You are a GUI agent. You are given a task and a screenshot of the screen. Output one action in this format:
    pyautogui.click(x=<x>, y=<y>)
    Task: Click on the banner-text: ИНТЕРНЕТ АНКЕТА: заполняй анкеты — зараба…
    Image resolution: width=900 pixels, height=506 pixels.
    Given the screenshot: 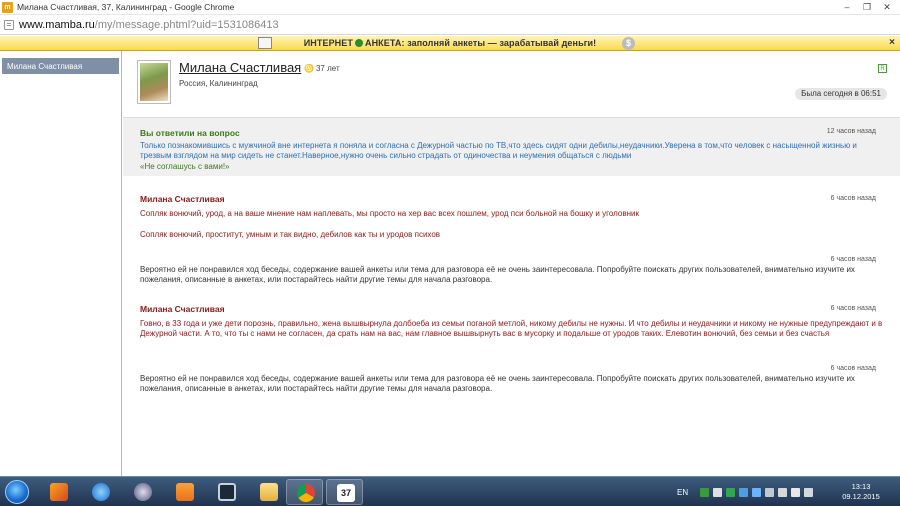 What is the action you would take?
    pyautogui.click(x=450, y=43)
    